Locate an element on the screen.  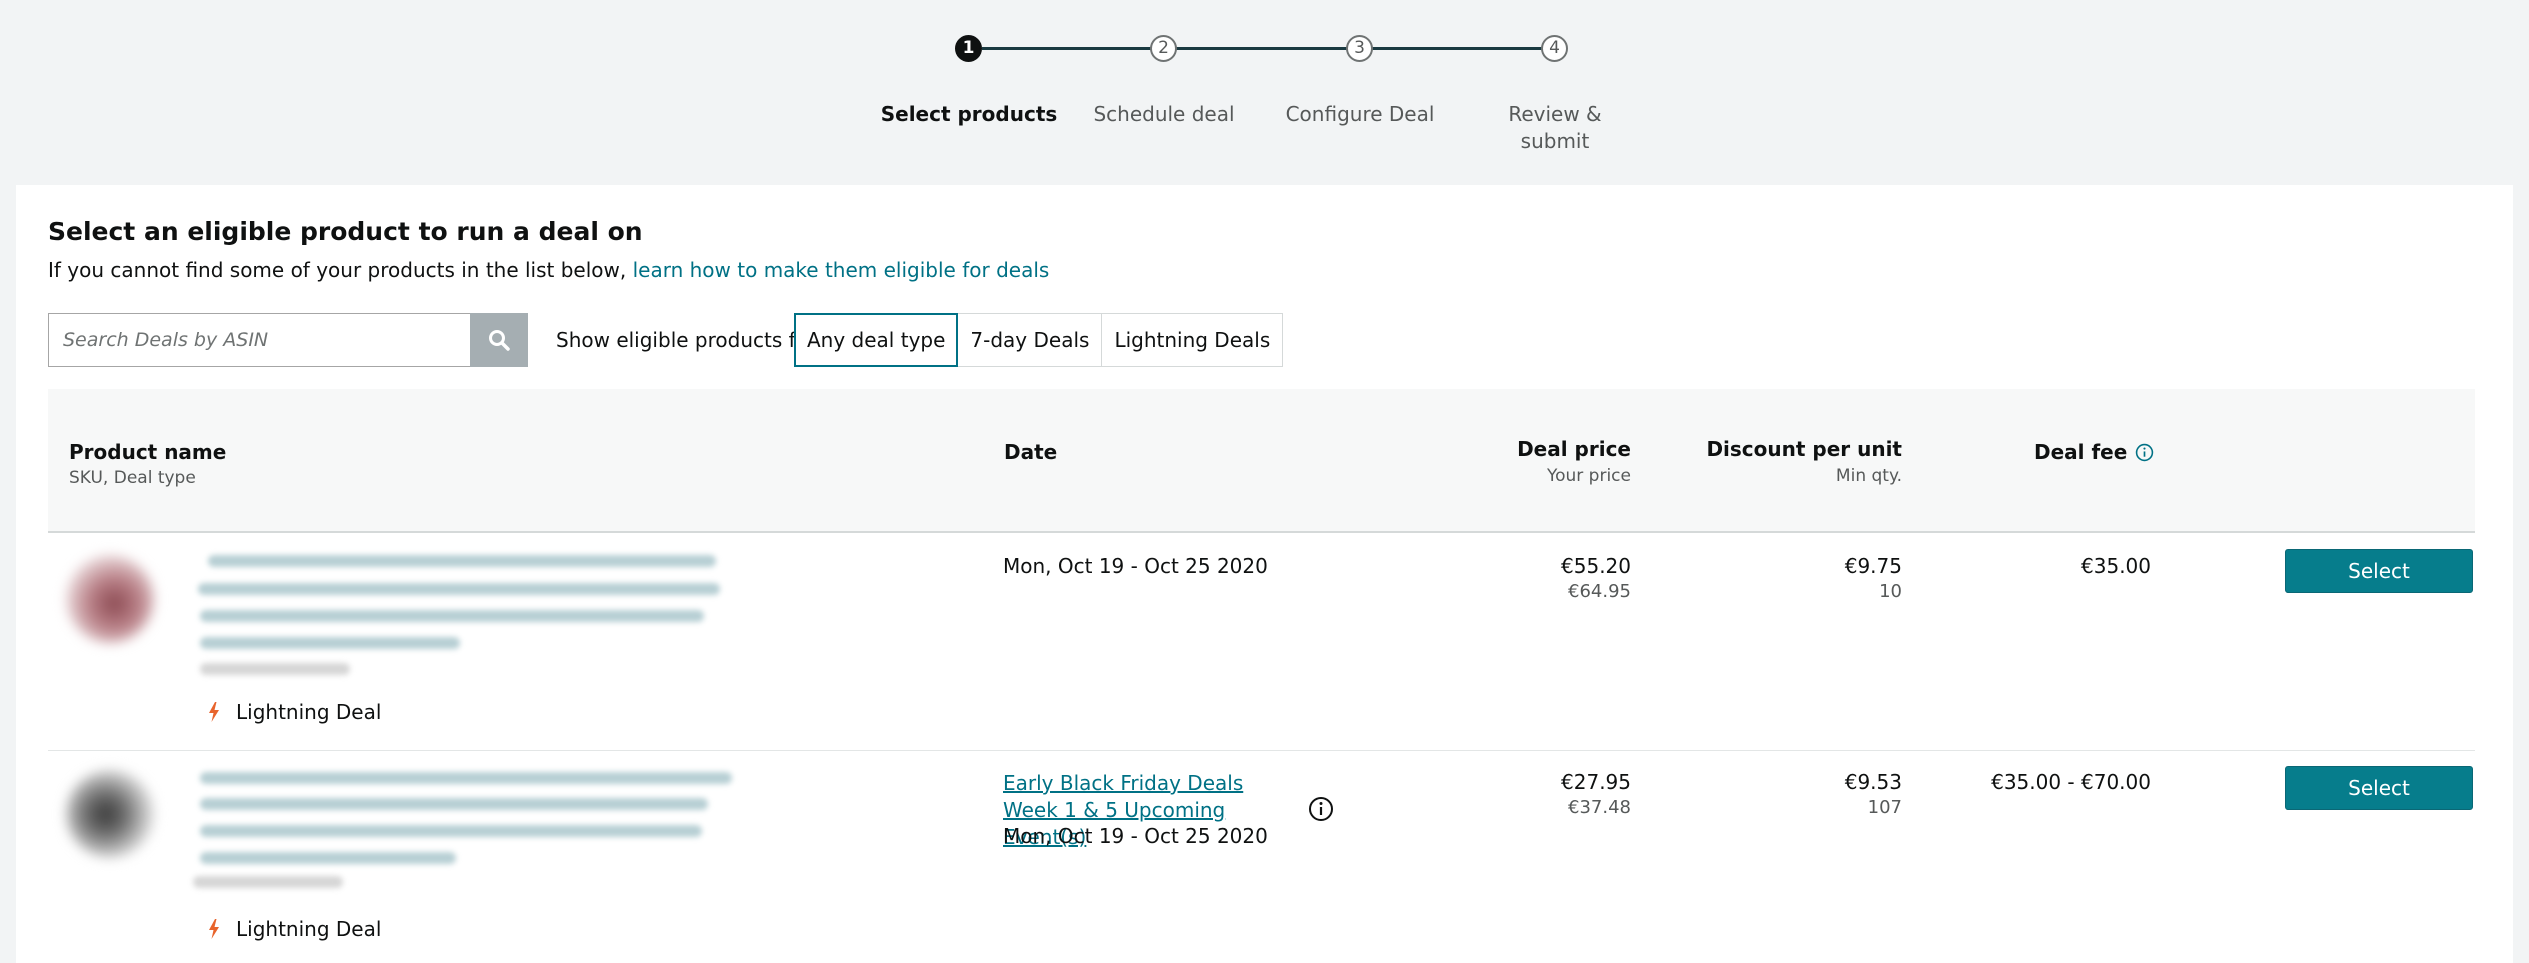
deal-type-filter-label: Show eligible products for is located at coordinates (686, 340).